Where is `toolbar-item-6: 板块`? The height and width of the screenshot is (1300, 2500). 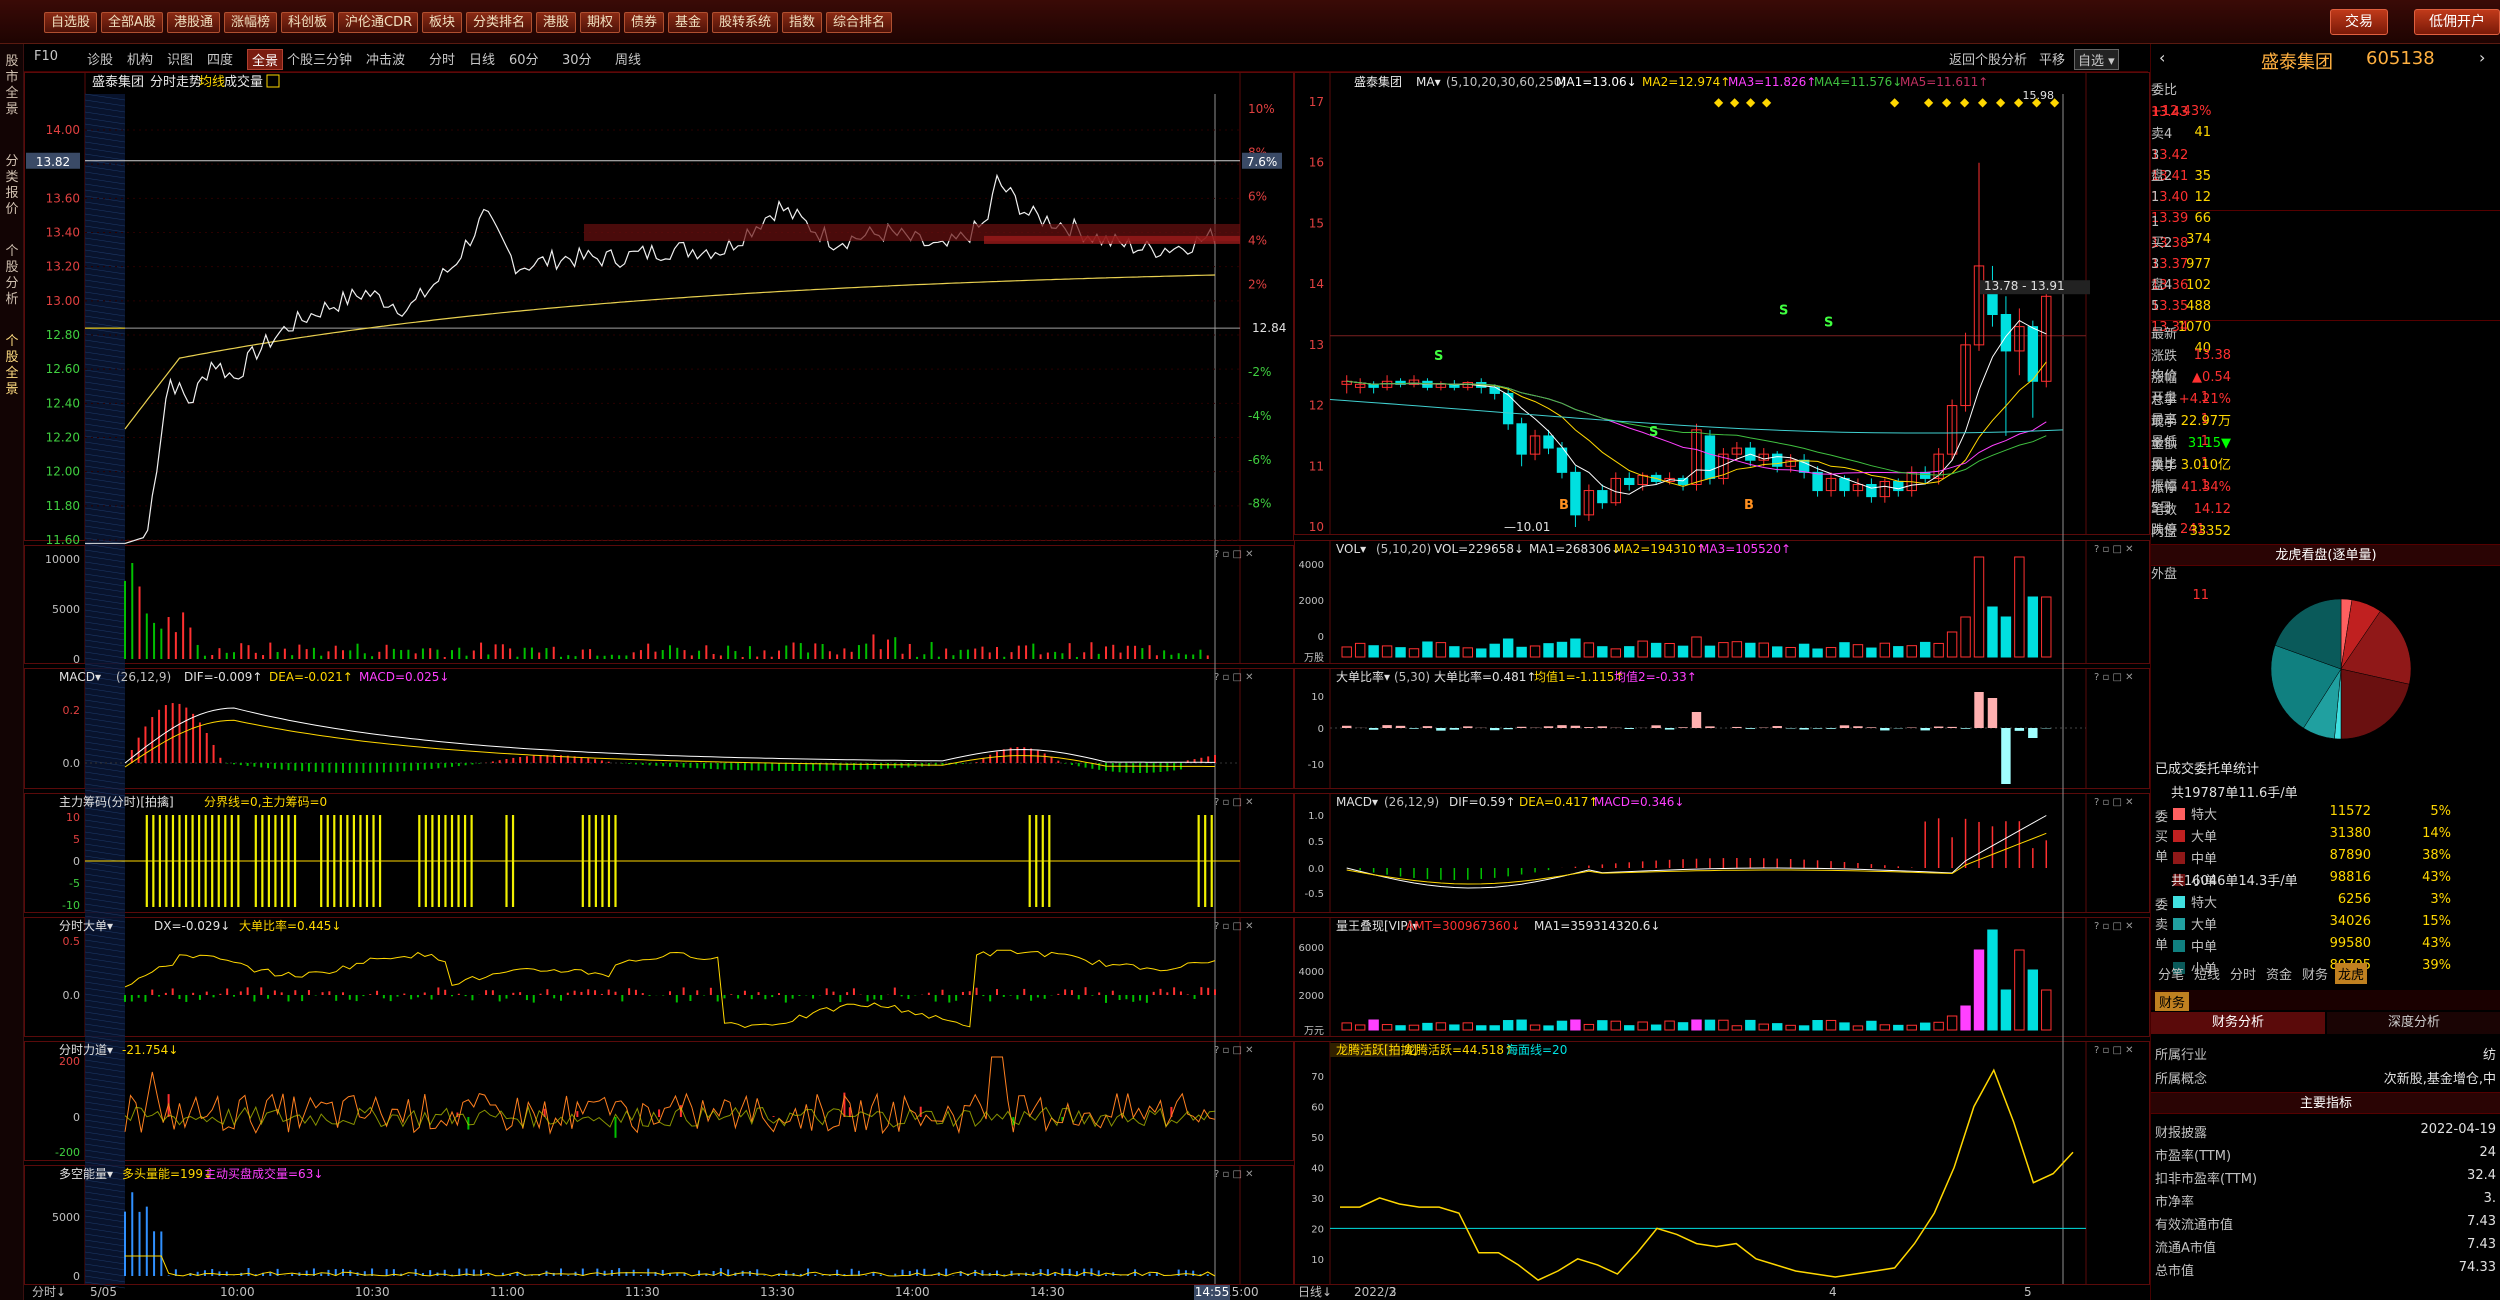 toolbar-item-6: 板块 is located at coordinates (442, 22).